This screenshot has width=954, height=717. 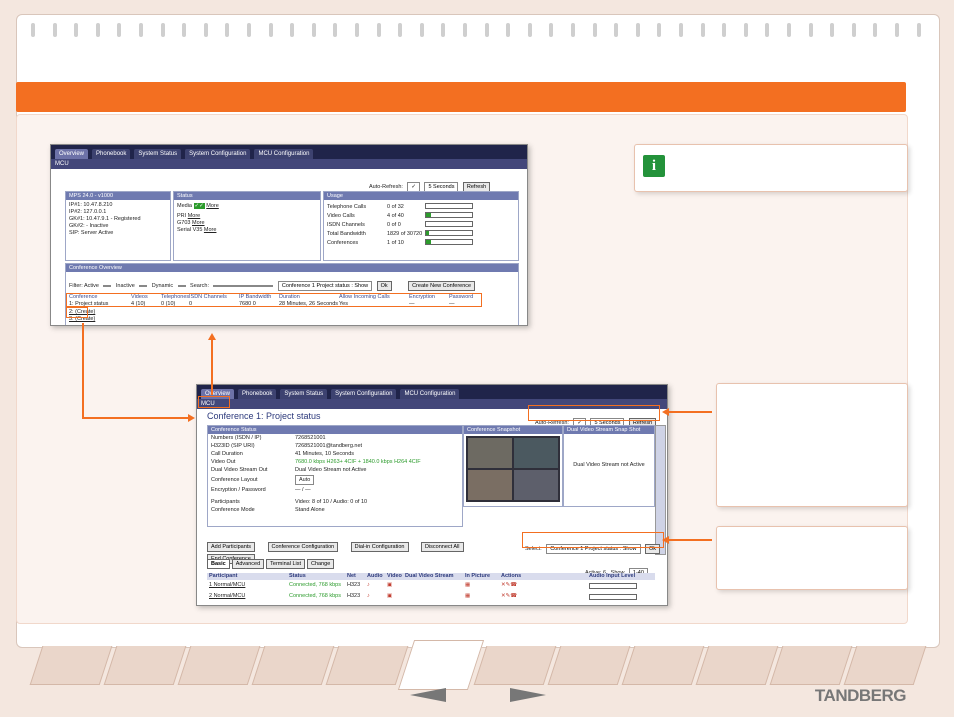 I want to click on pri-more-link: More, so click(x=194, y=216).